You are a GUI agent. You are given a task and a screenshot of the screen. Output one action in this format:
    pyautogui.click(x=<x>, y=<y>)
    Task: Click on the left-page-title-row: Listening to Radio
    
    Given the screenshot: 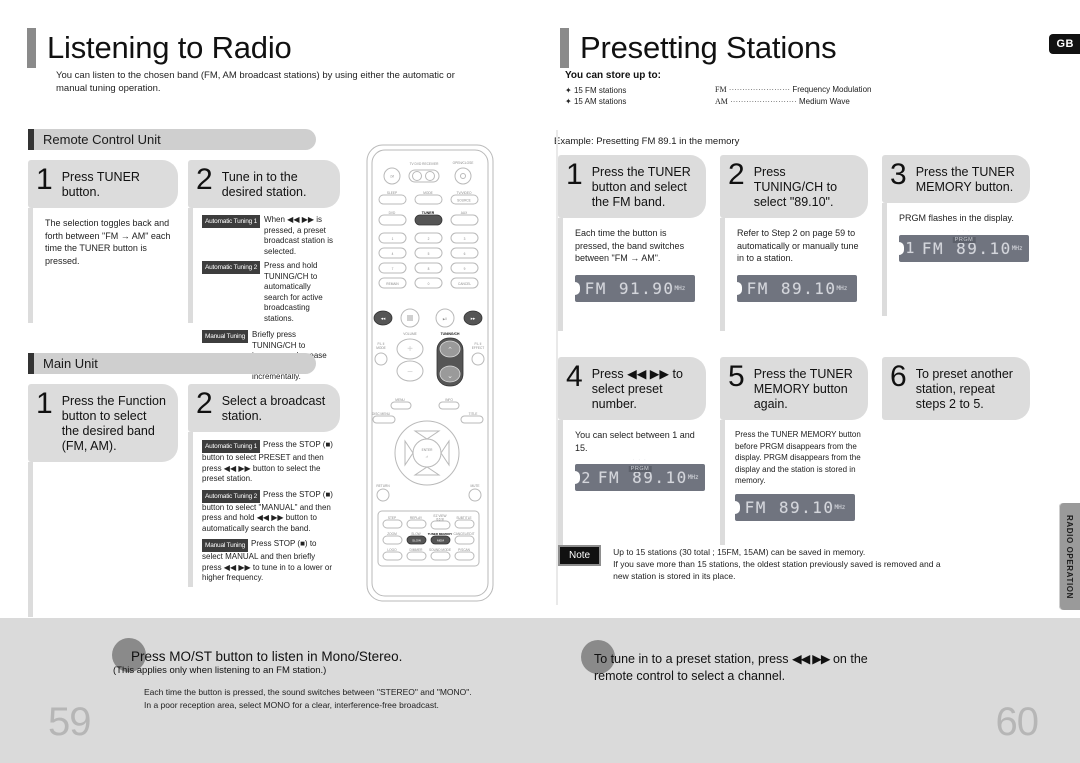 What is the action you would take?
    pyautogui.click(x=262, y=48)
    